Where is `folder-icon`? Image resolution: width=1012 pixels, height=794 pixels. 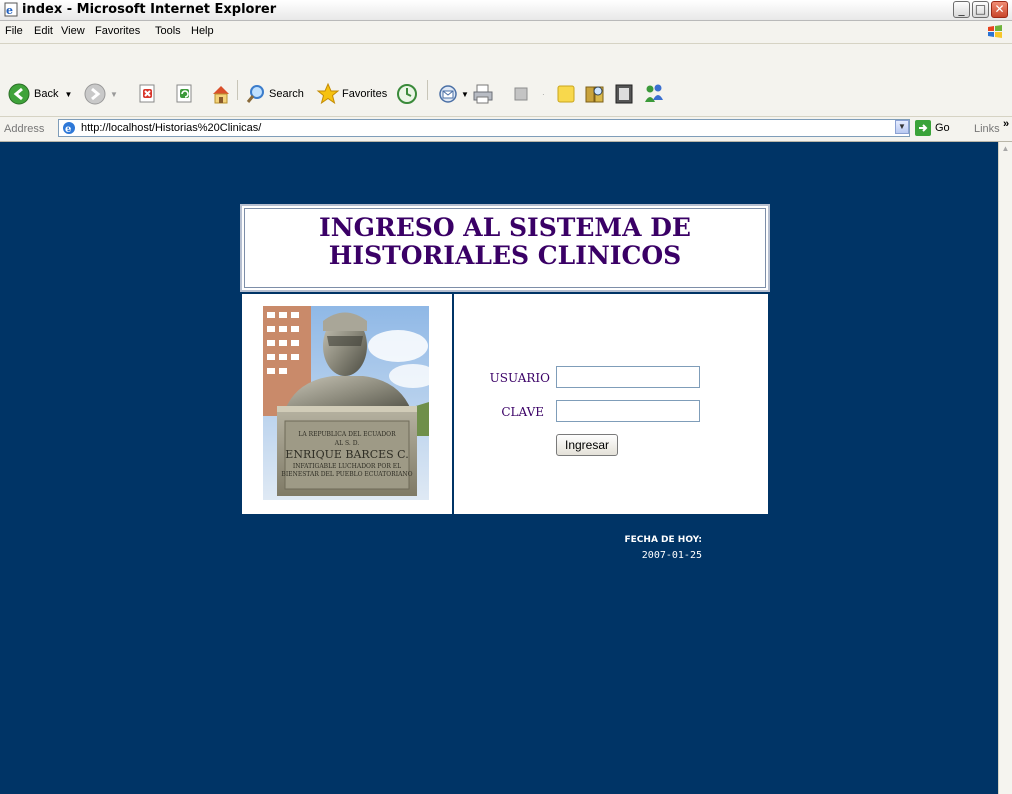 folder-icon is located at coordinates (566, 94).